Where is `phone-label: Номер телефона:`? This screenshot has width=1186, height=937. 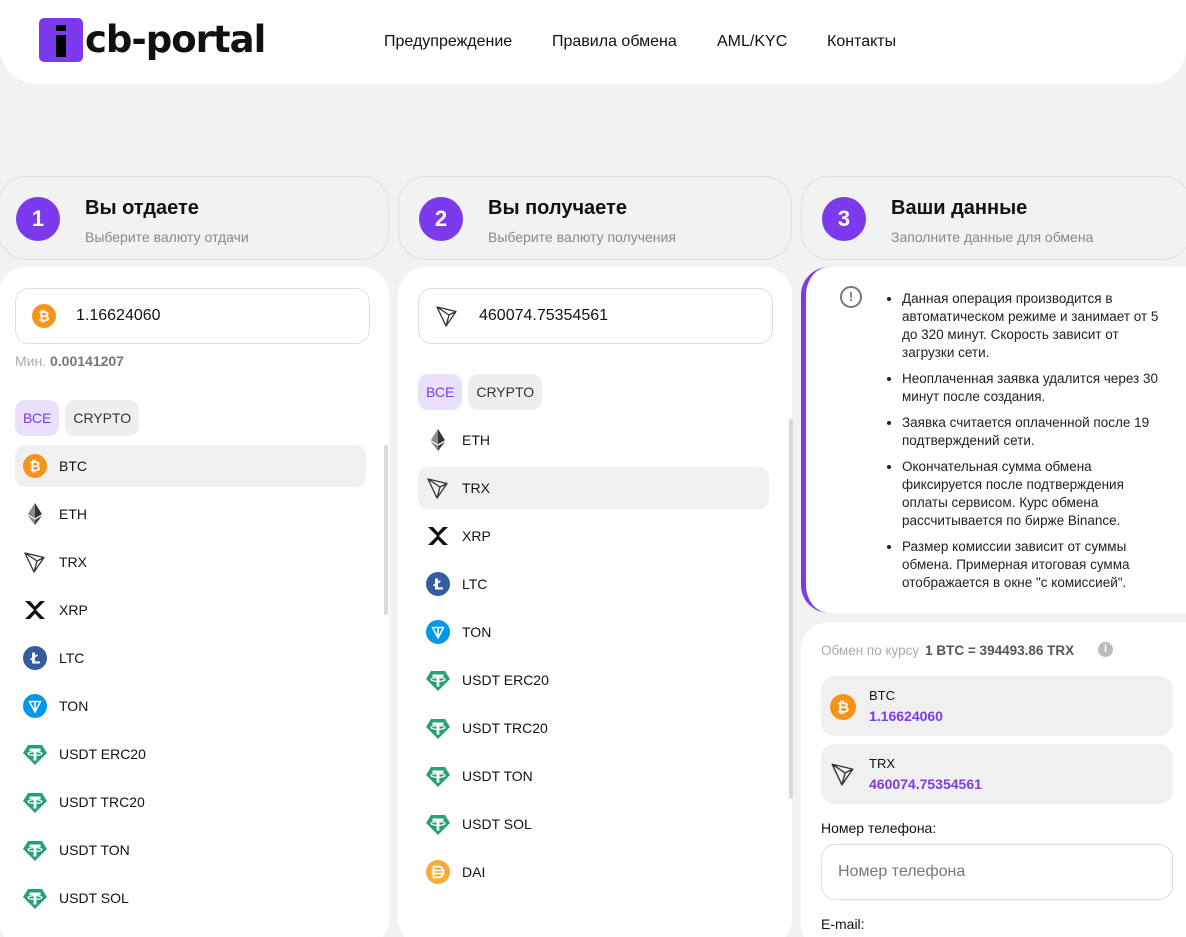
phone-label: Номер телефона: is located at coordinates (879, 828).